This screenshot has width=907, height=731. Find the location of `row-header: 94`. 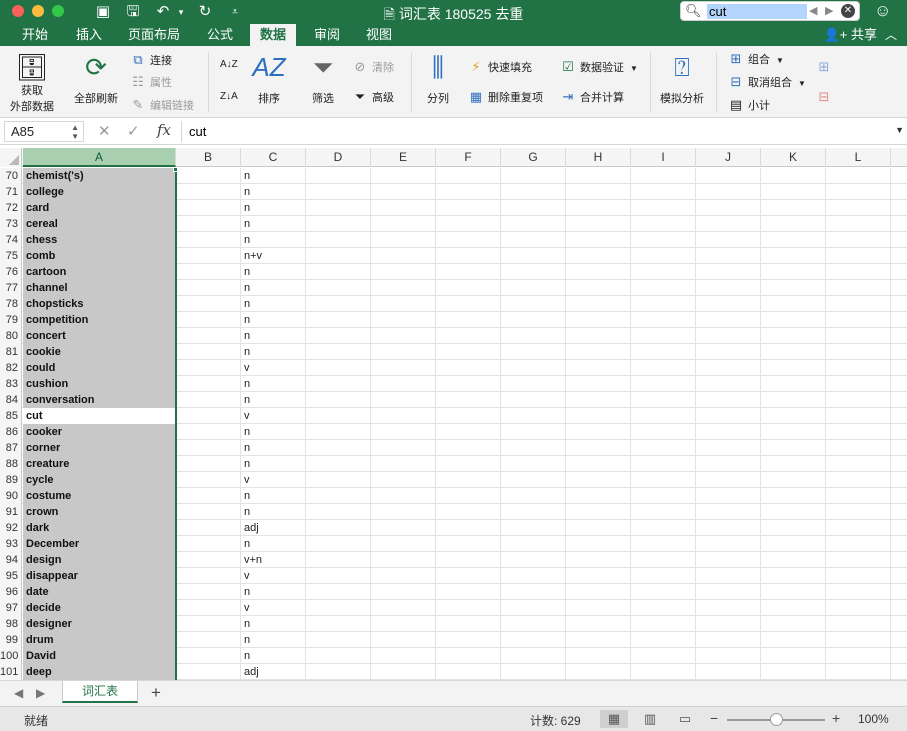

row-header: 94 is located at coordinates (11, 560).